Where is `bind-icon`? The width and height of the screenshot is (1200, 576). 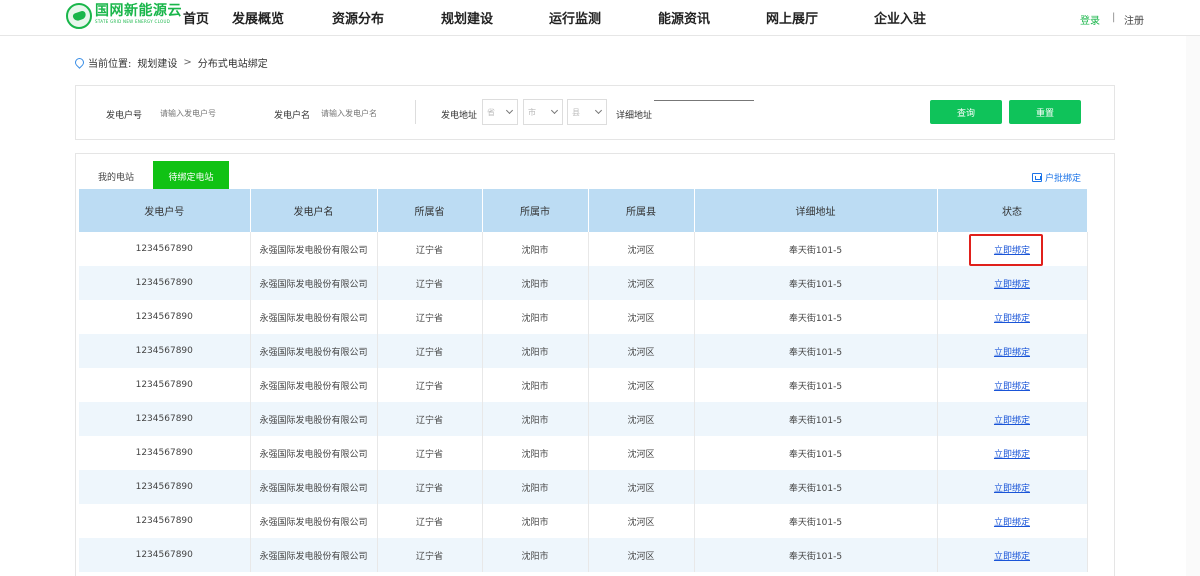
bind-icon is located at coordinates (1037, 177).